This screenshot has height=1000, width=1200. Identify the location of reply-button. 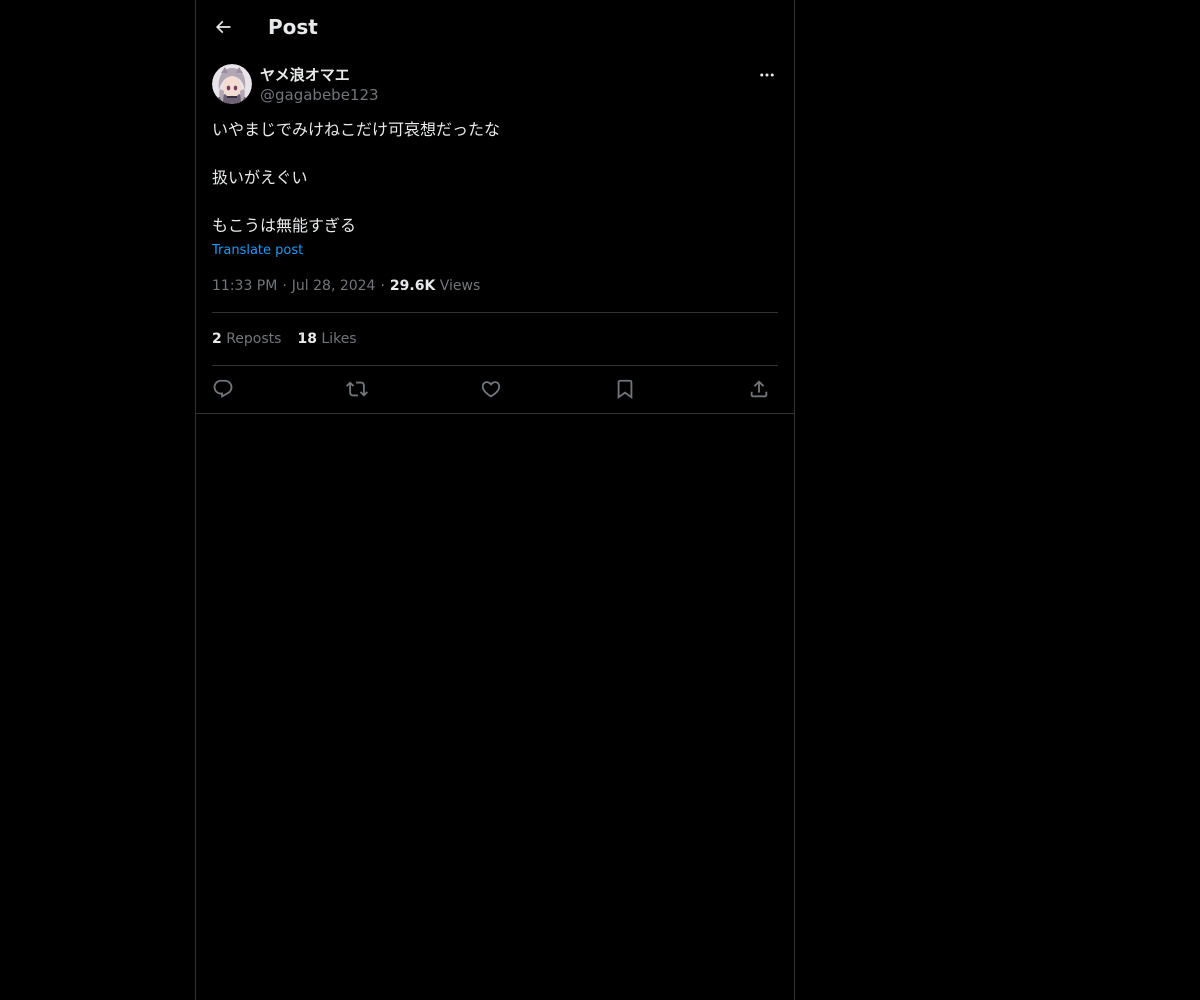
(223, 389).